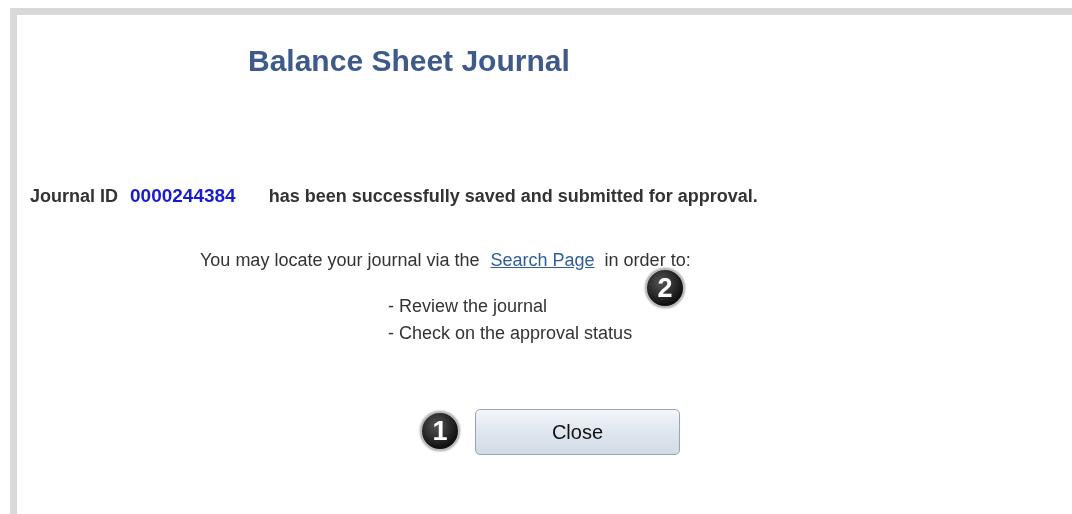 The image size is (1072, 514). I want to click on search-page-link: Search Page, so click(542, 260).